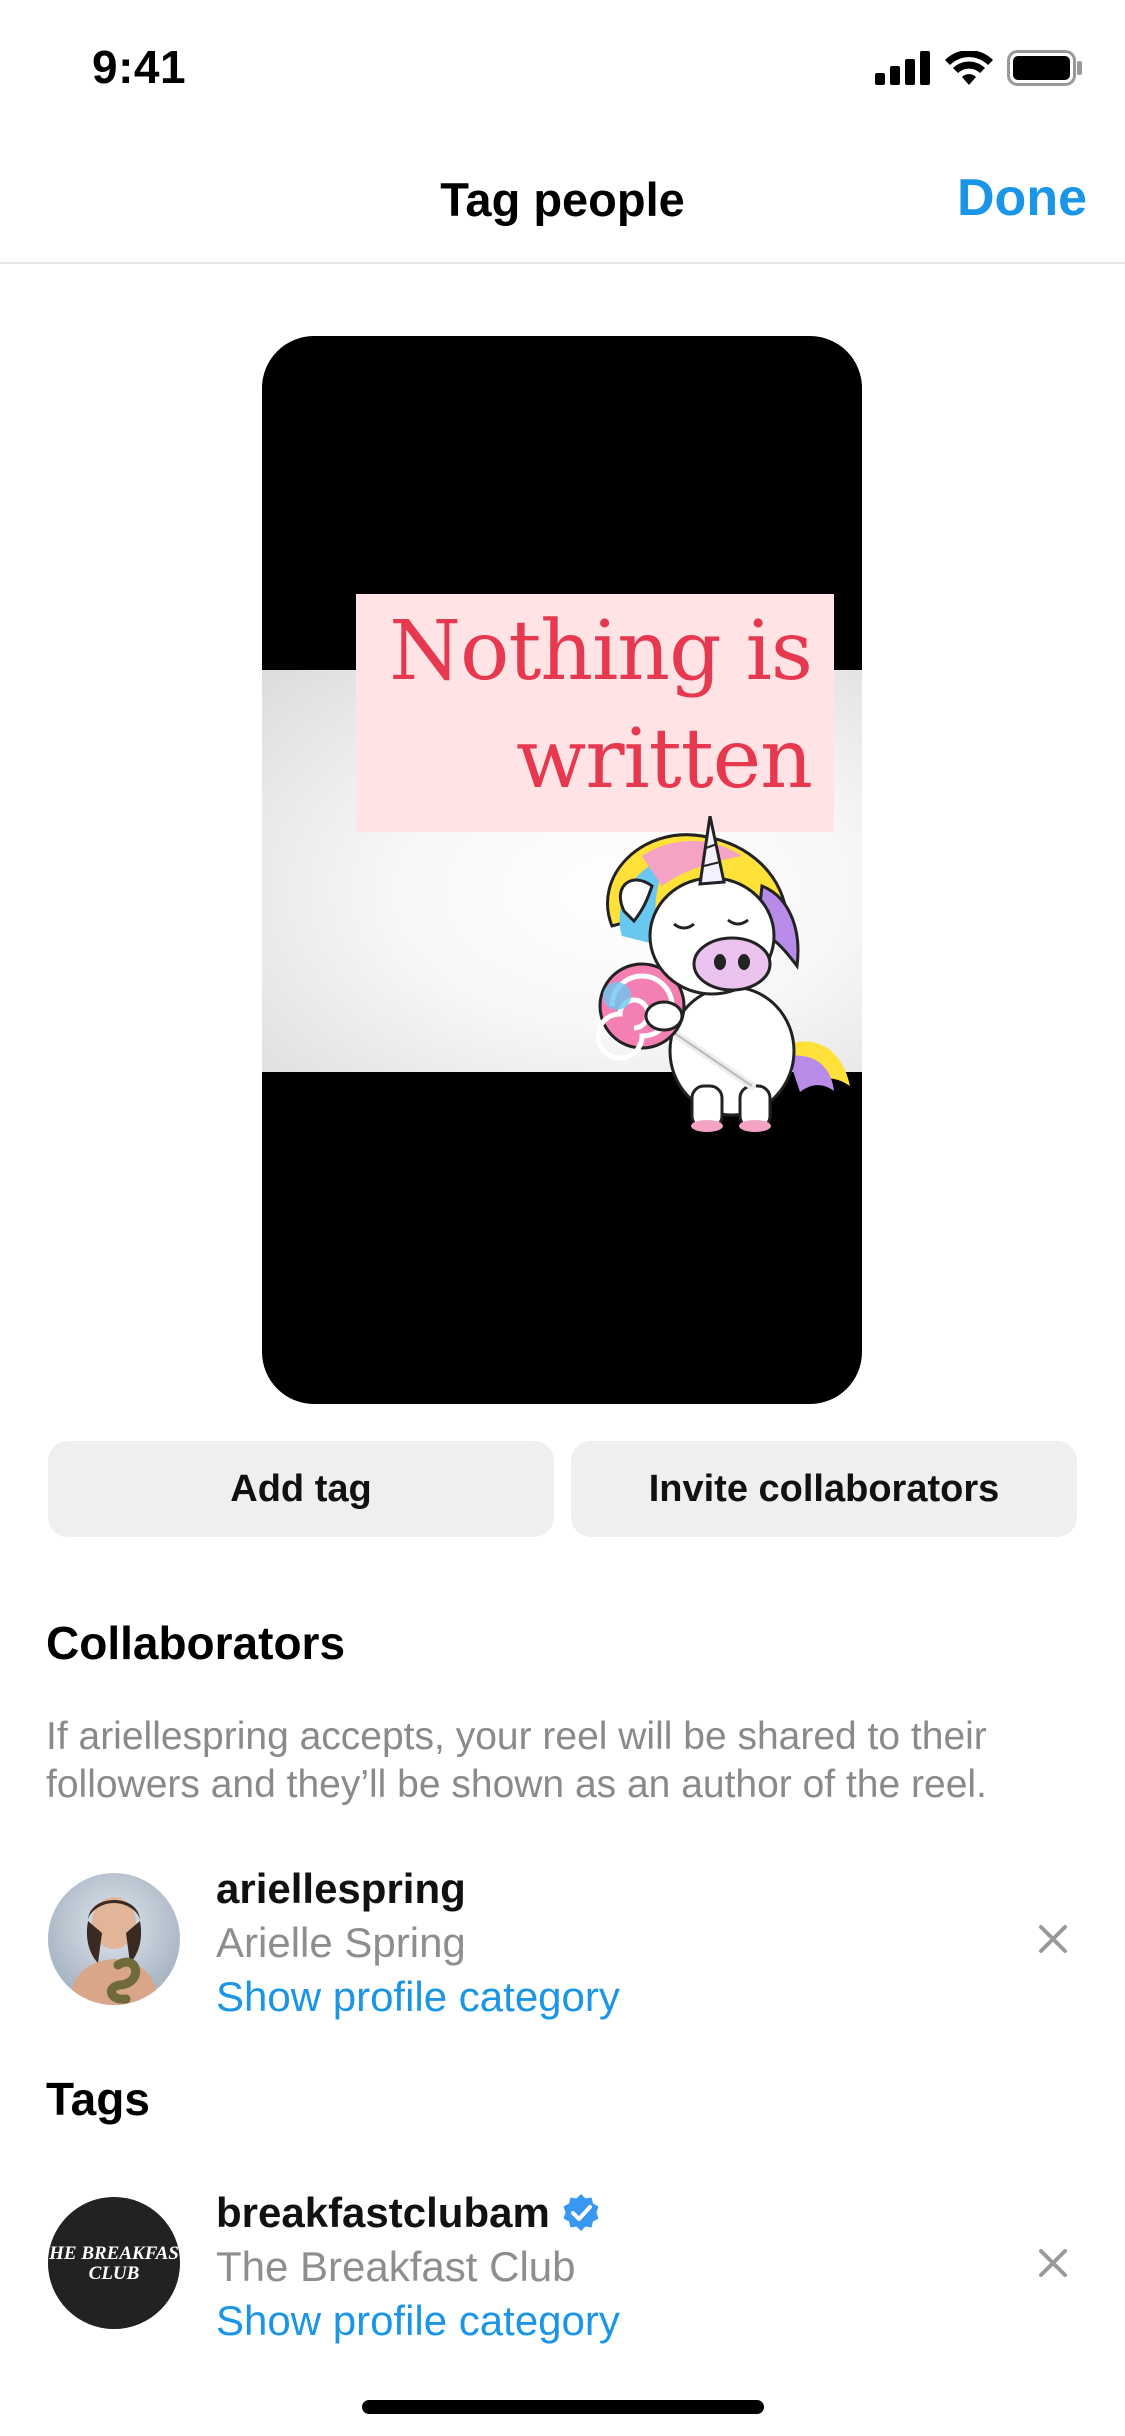  I want to click on done-button: Done, so click(1022, 198).